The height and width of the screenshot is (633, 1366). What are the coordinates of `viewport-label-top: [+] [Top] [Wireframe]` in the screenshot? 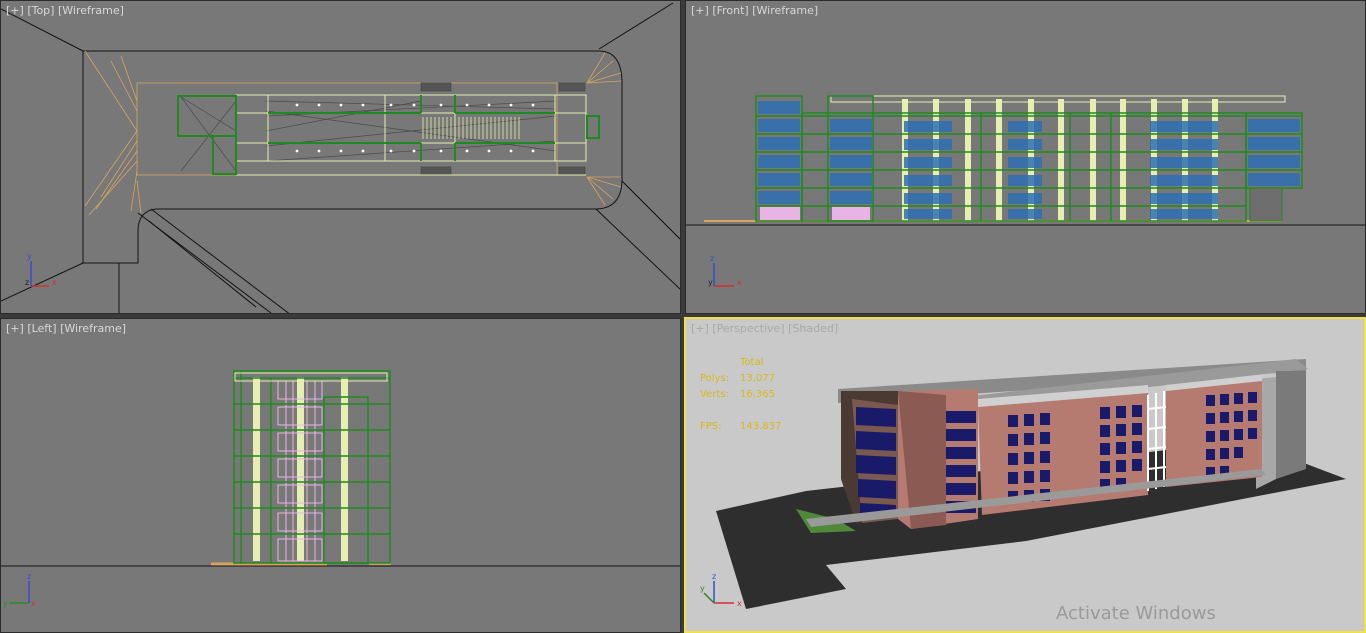 It's located at (65, 10).